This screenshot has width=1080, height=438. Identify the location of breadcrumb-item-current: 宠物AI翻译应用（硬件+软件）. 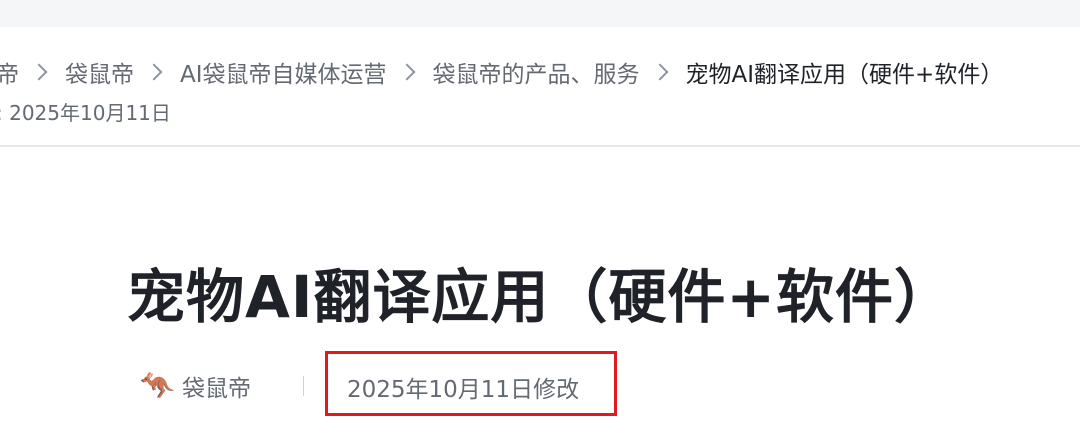
(845, 72).